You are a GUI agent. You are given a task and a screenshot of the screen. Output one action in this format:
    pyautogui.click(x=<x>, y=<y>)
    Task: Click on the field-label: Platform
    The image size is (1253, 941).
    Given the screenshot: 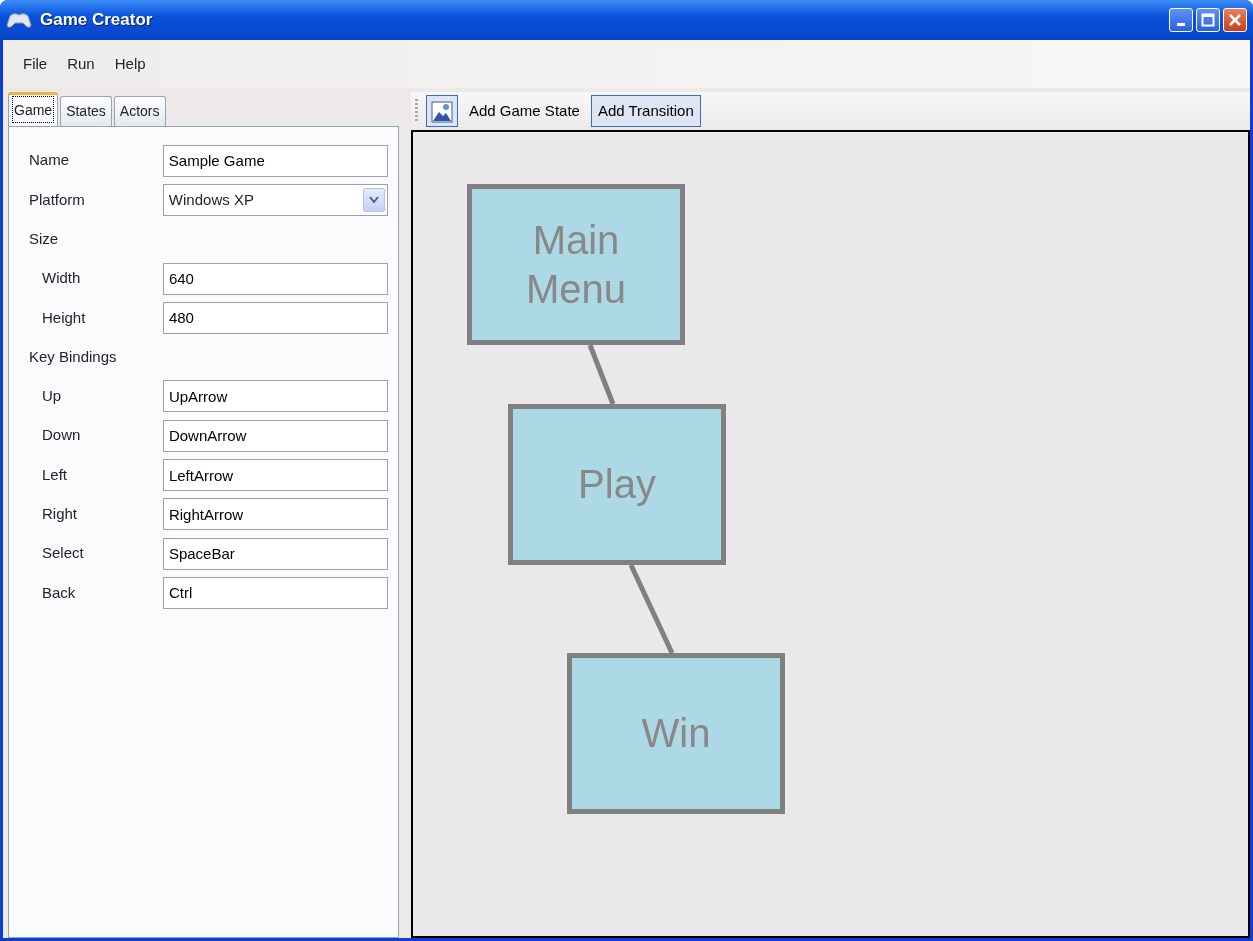 What is the action you would take?
    pyautogui.click(x=57, y=199)
    